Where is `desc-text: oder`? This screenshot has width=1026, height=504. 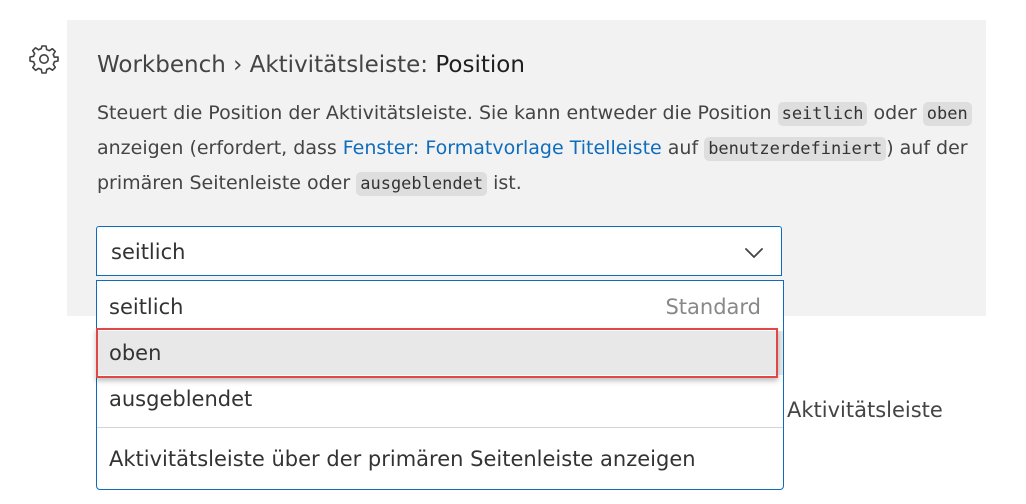
desc-text: oder is located at coordinates (895, 113).